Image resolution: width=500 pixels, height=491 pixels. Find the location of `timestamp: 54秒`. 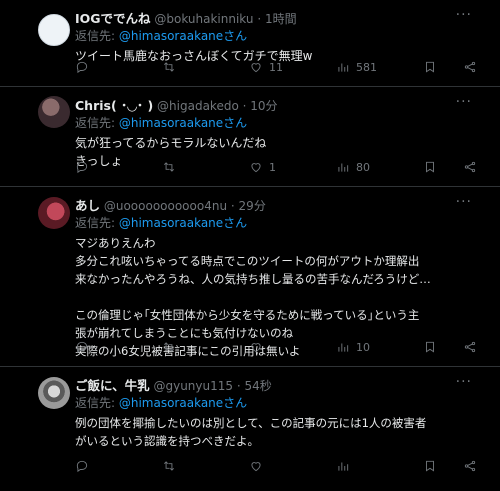

timestamp: 54秒 is located at coordinates (258, 386).